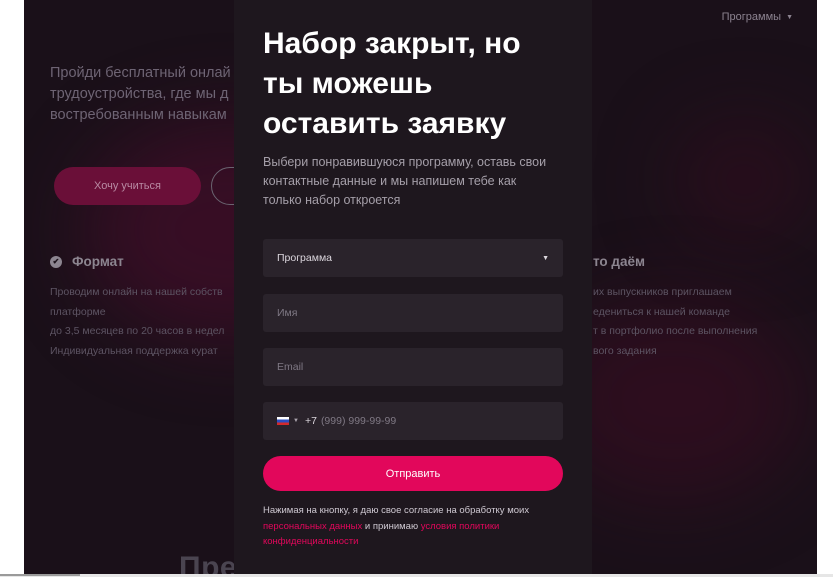 Image resolution: width=833 pixels, height=577 pixels. I want to click on email-field: Email, so click(413, 367).